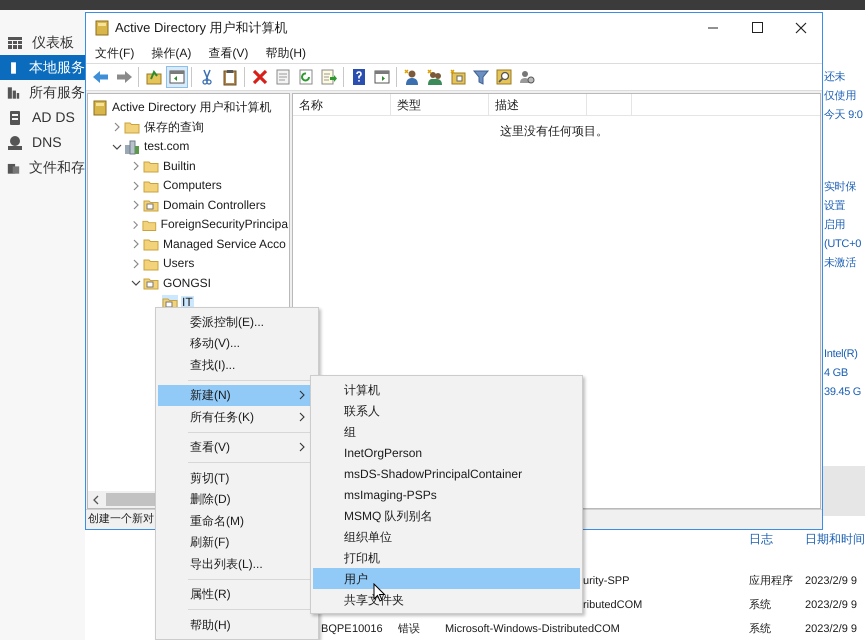 Image resolution: width=865 pixels, height=640 pixels. I want to click on new-user-icon, so click(411, 77).